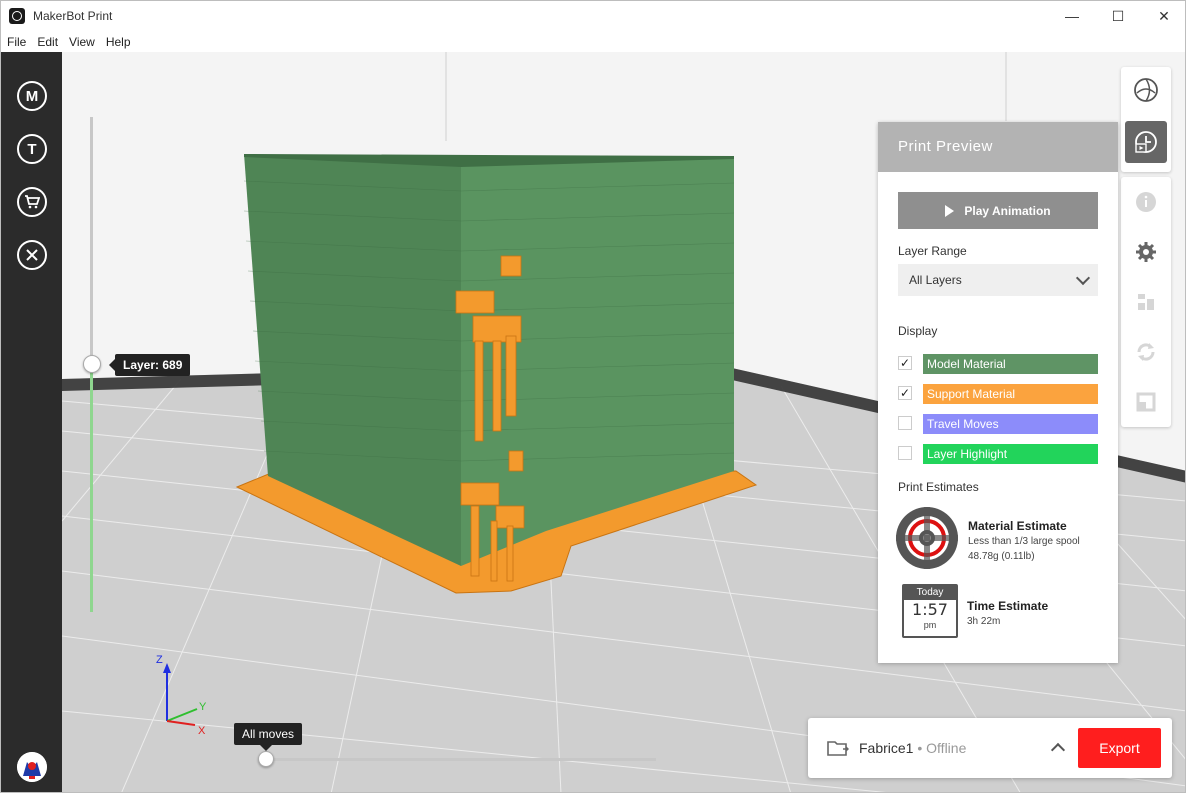 The width and height of the screenshot is (1186, 793). I want to click on display-row-travel: Travel Moves, so click(998, 424).